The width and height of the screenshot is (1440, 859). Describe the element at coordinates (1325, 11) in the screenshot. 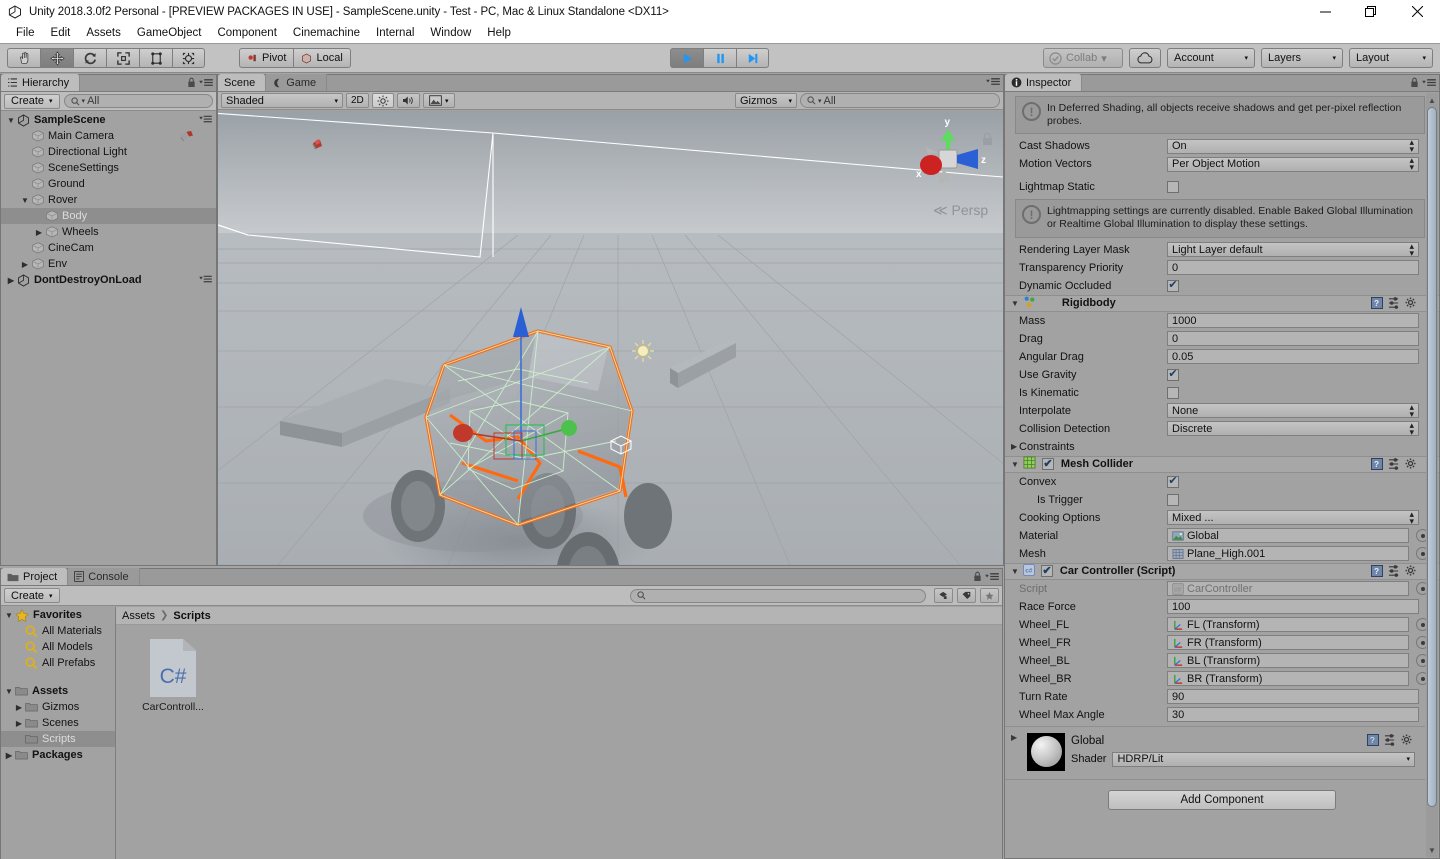

I see `minimize-button` at that location.